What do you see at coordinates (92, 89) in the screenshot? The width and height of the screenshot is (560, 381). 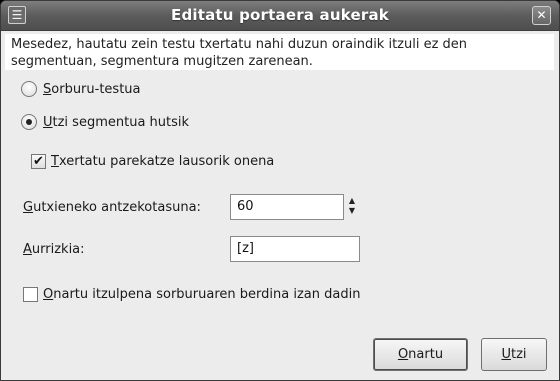 I see `radio-source-text-label: Sorburu-testua` at bounding box center [92, 89].